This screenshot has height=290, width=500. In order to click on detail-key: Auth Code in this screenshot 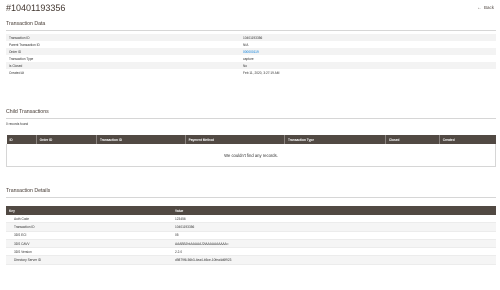, I will do `click(89, 219)`.